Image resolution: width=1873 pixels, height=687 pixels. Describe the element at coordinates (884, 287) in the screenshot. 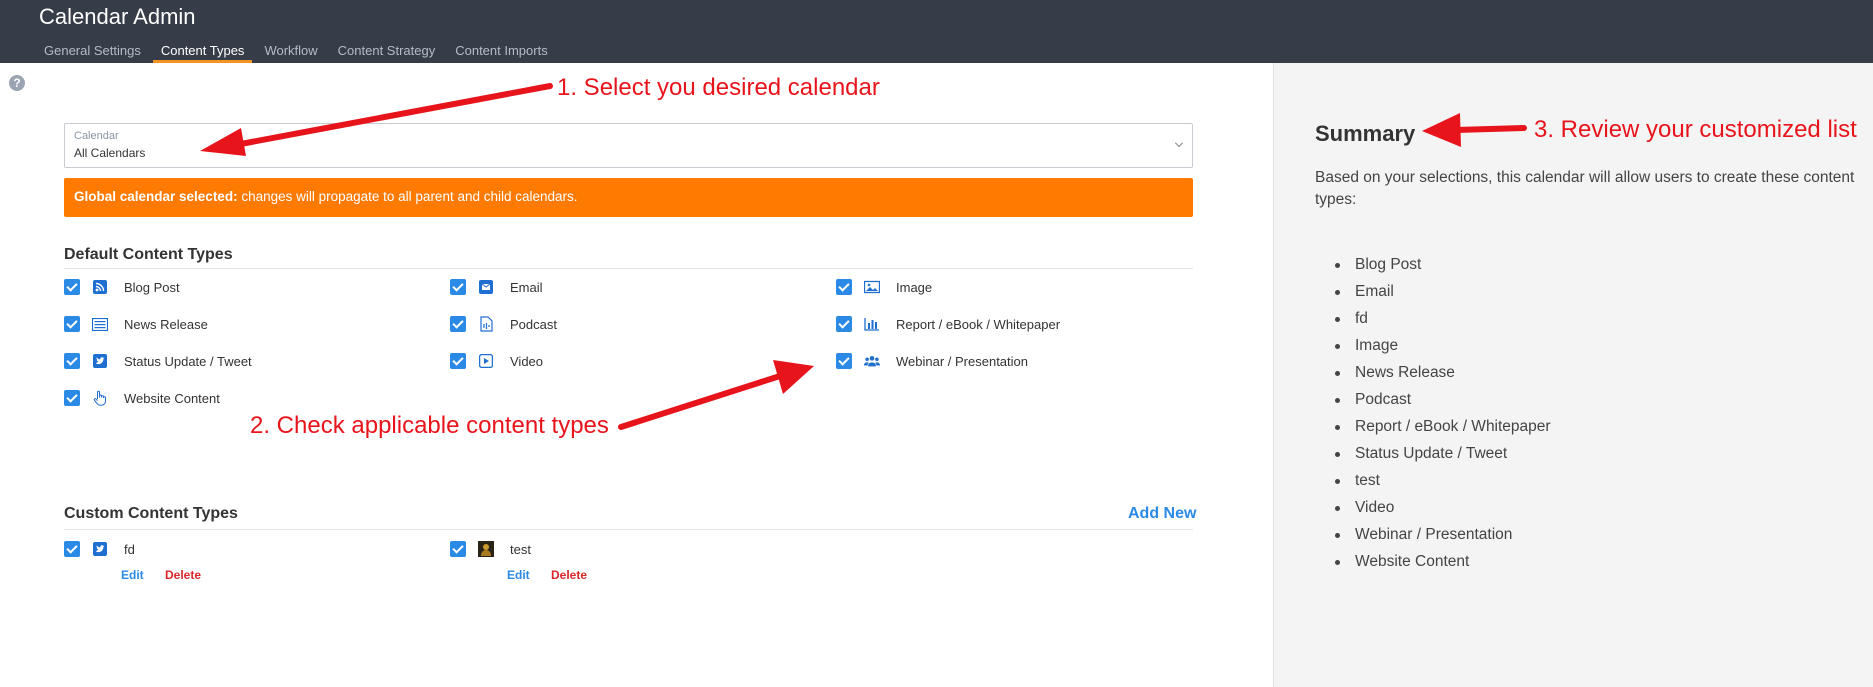

I see `content-type-image: Image` at that location.